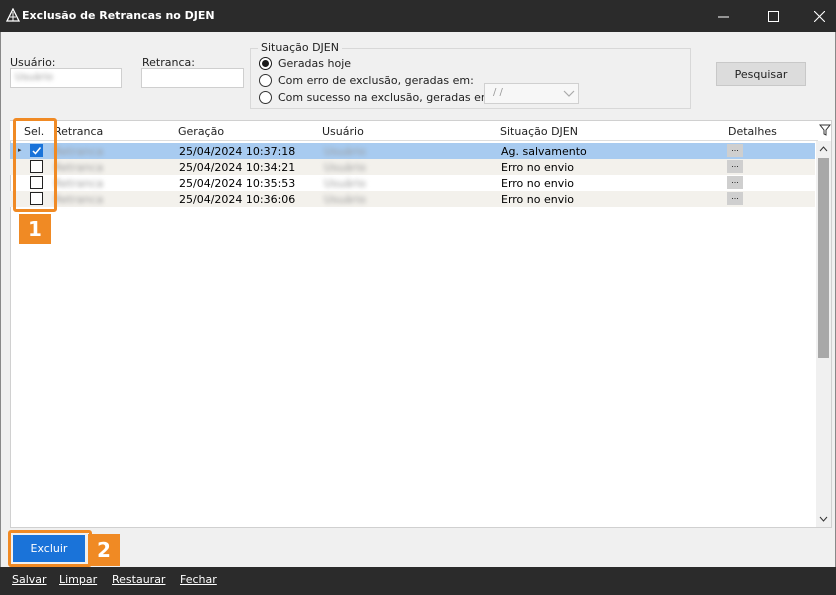 Image resolution: width=836 pixels, height=595 pixels. I want to click on minimize-icon, so click(723, 16).